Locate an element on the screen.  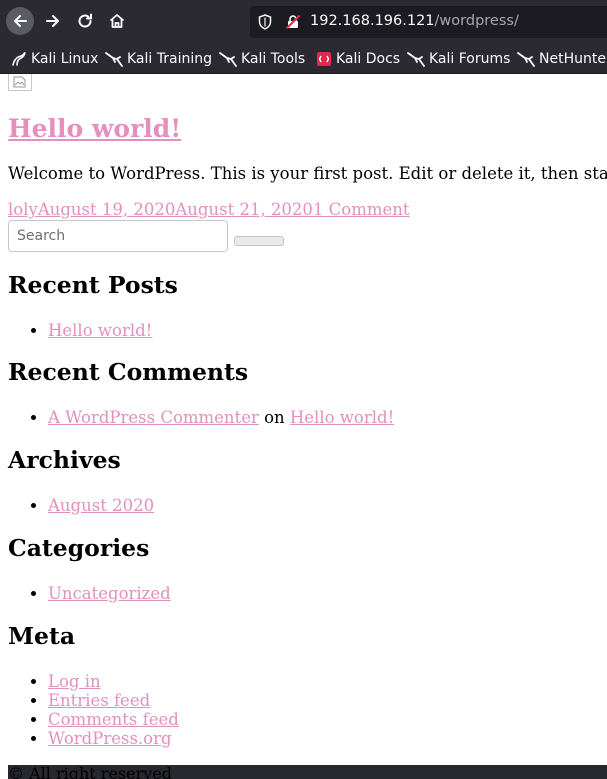
home-button is located at coordinates (117, 21).